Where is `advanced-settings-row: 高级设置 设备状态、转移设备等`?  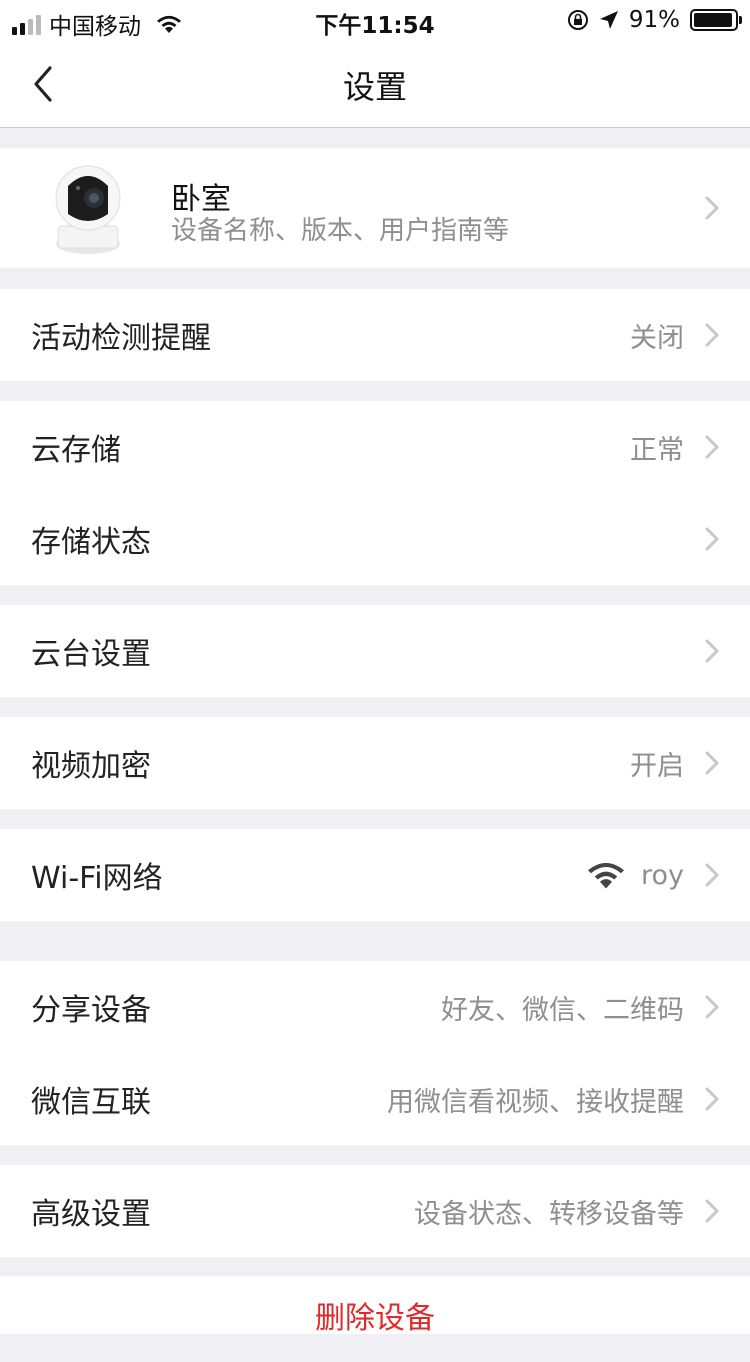
advanced-settings-row: 高级设置 设备状态、转移设备等 is located at coordinates (375, 1211).